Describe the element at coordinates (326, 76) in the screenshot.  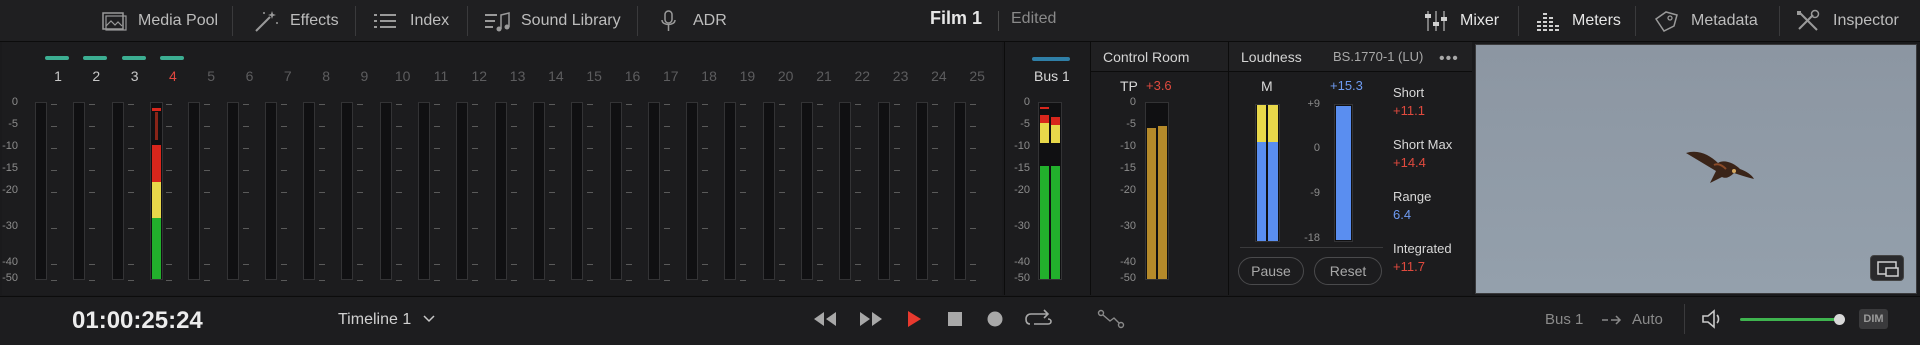
I see `channel-number: 8` at that location.